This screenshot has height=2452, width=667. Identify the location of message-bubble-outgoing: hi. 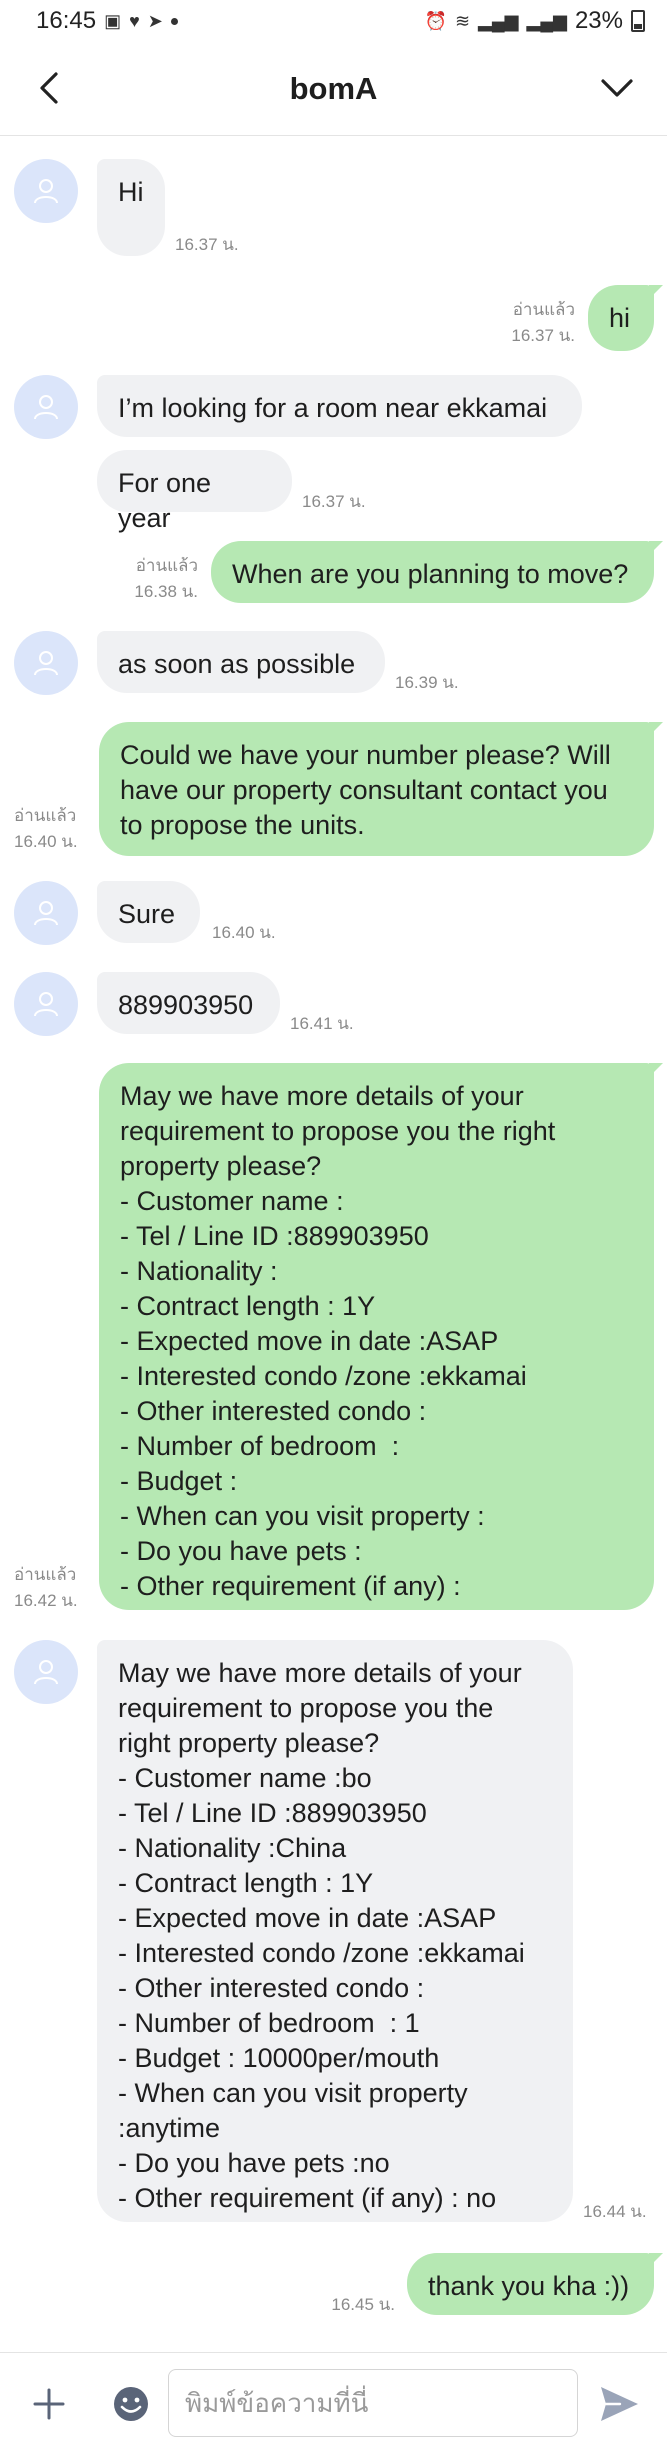
(625, 318).